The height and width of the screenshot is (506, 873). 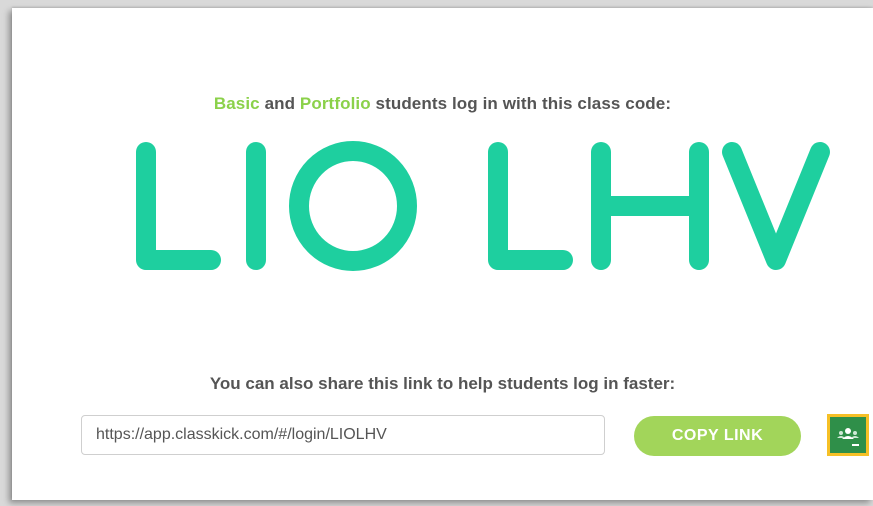 I want to click on google-classroom-button, so click(x=848, y=435).